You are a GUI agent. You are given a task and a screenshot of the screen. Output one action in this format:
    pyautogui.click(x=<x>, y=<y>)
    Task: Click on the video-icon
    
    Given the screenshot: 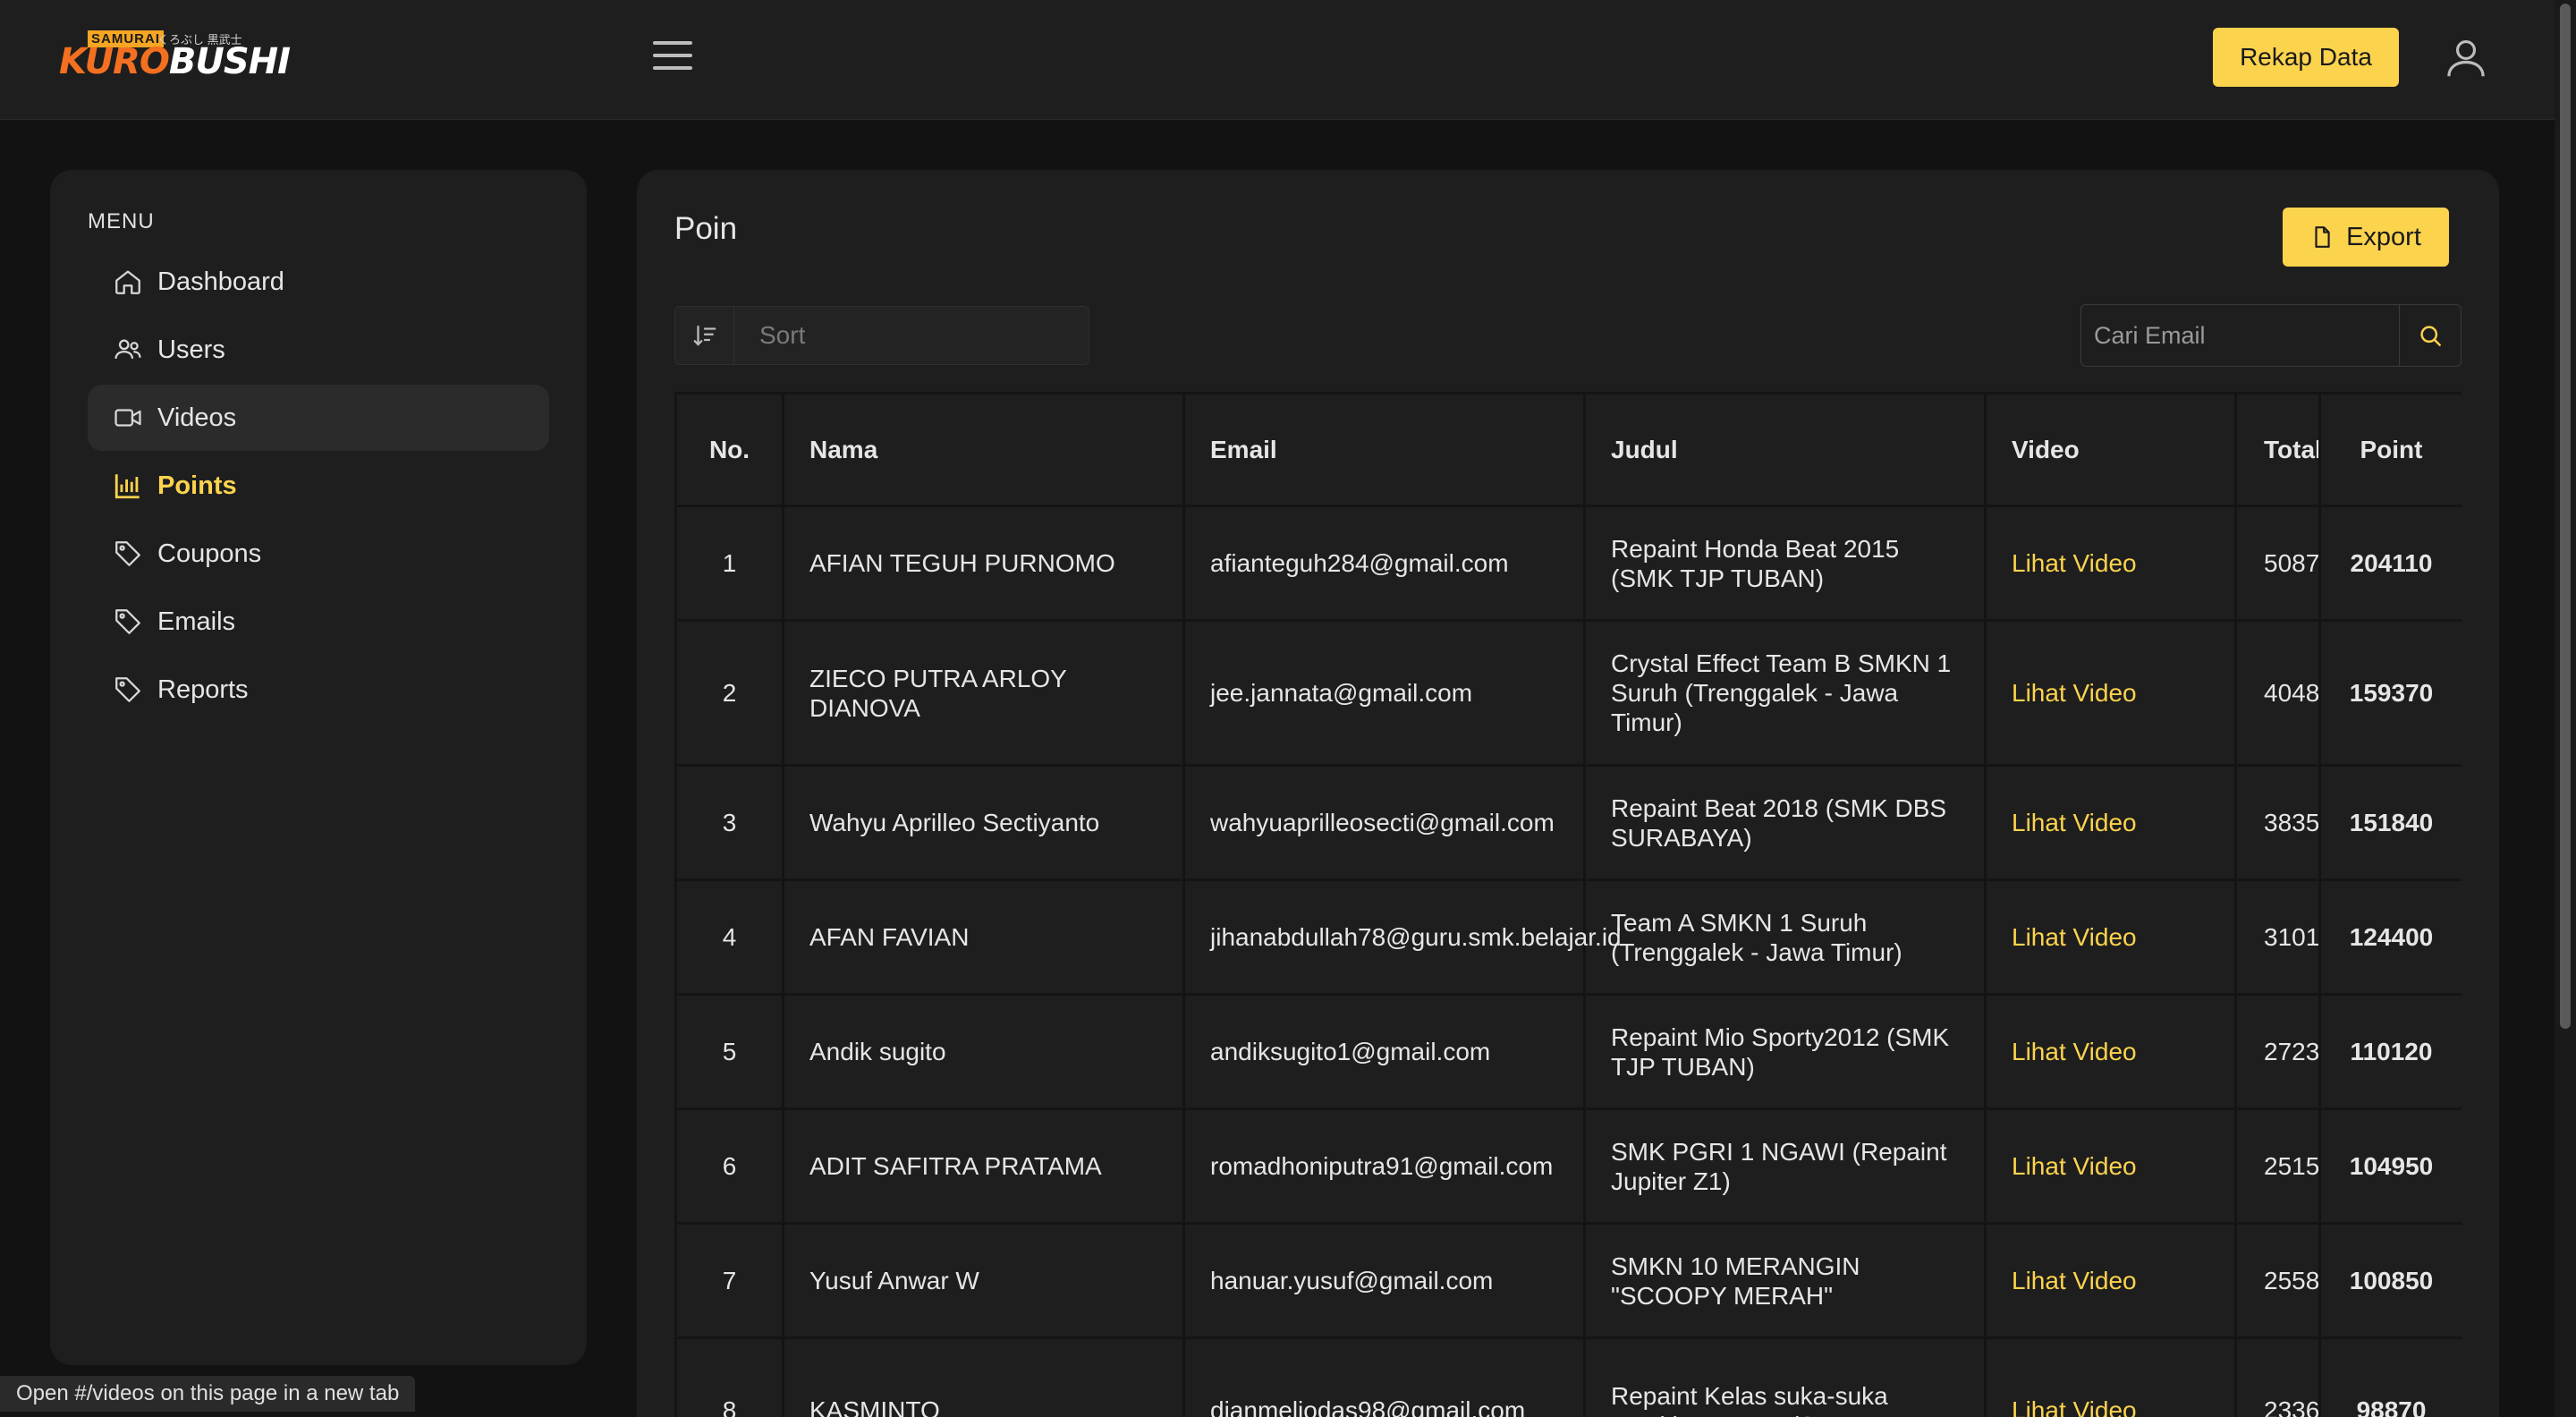 What is the action you would take?
    pyautogui.click(x=127, y=418)
    